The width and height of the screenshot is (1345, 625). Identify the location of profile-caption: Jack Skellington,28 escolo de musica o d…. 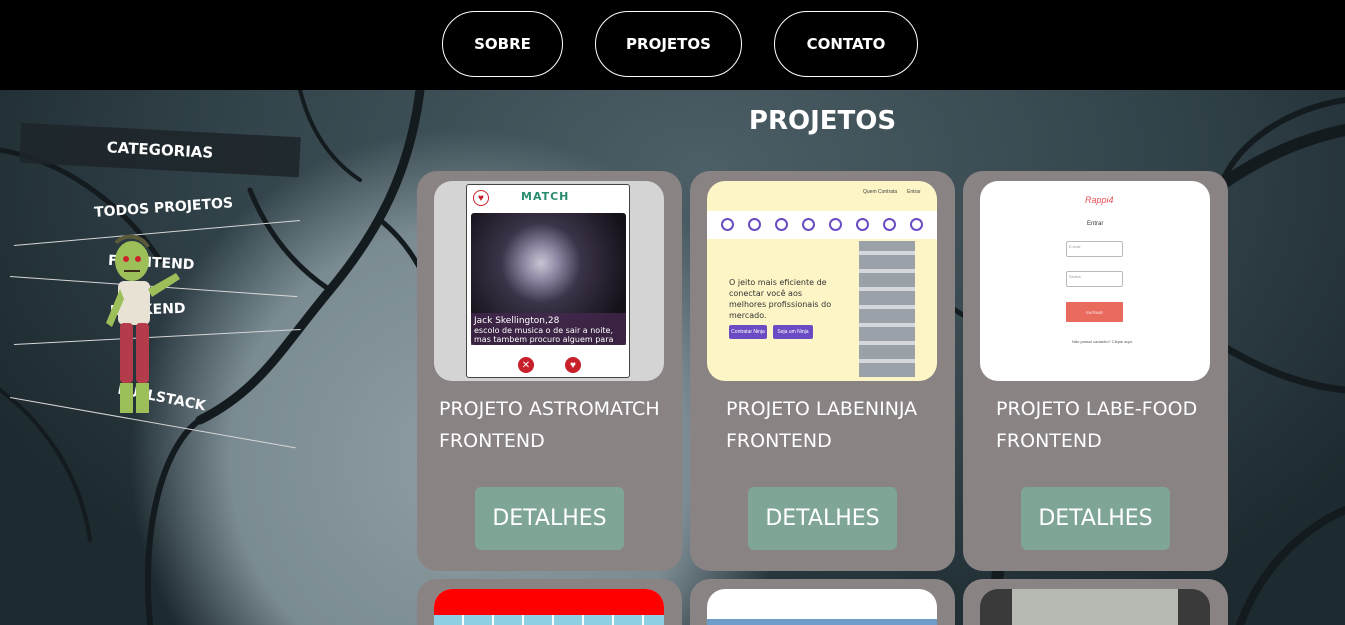
(548, 333).